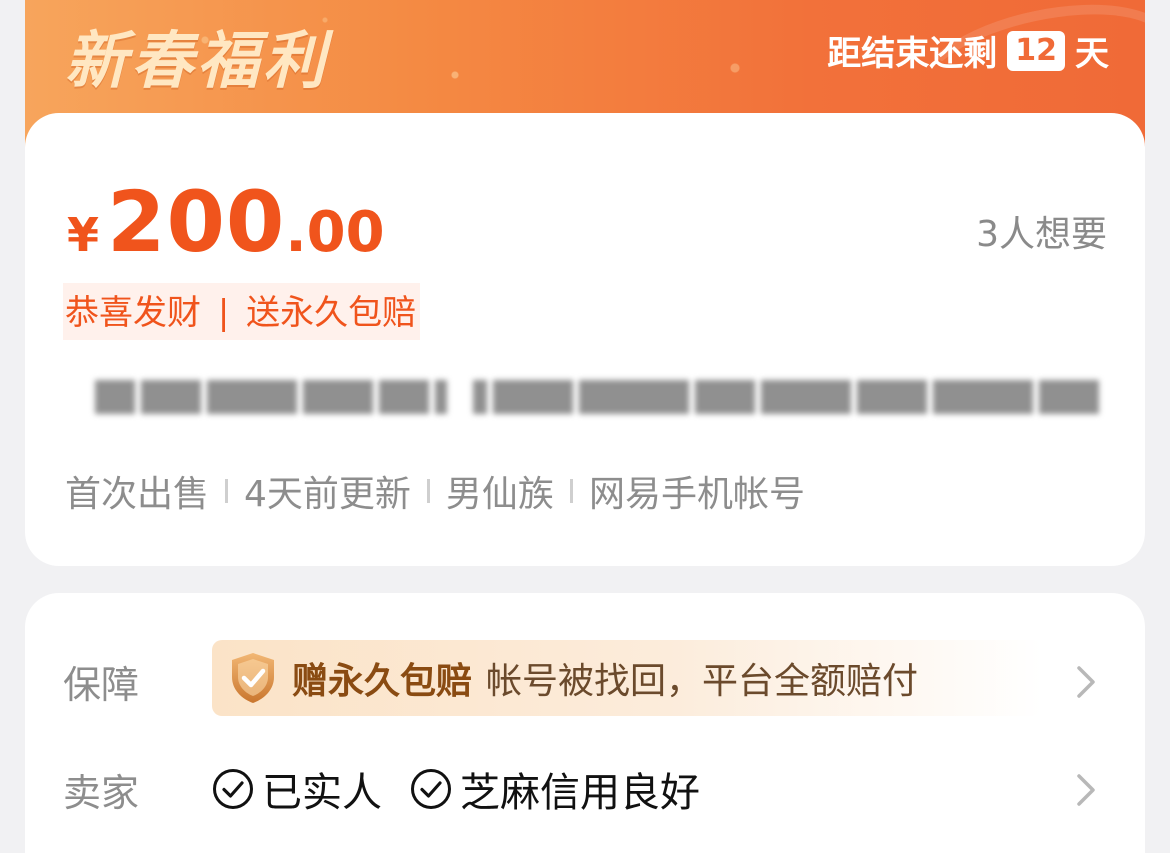 Image resolution: width=1170 pixels, height=853 pixels. I want to click on guarantee-pill: 赠永久包赔 帐号被找回，平台全额赔付, so click(627, 678).